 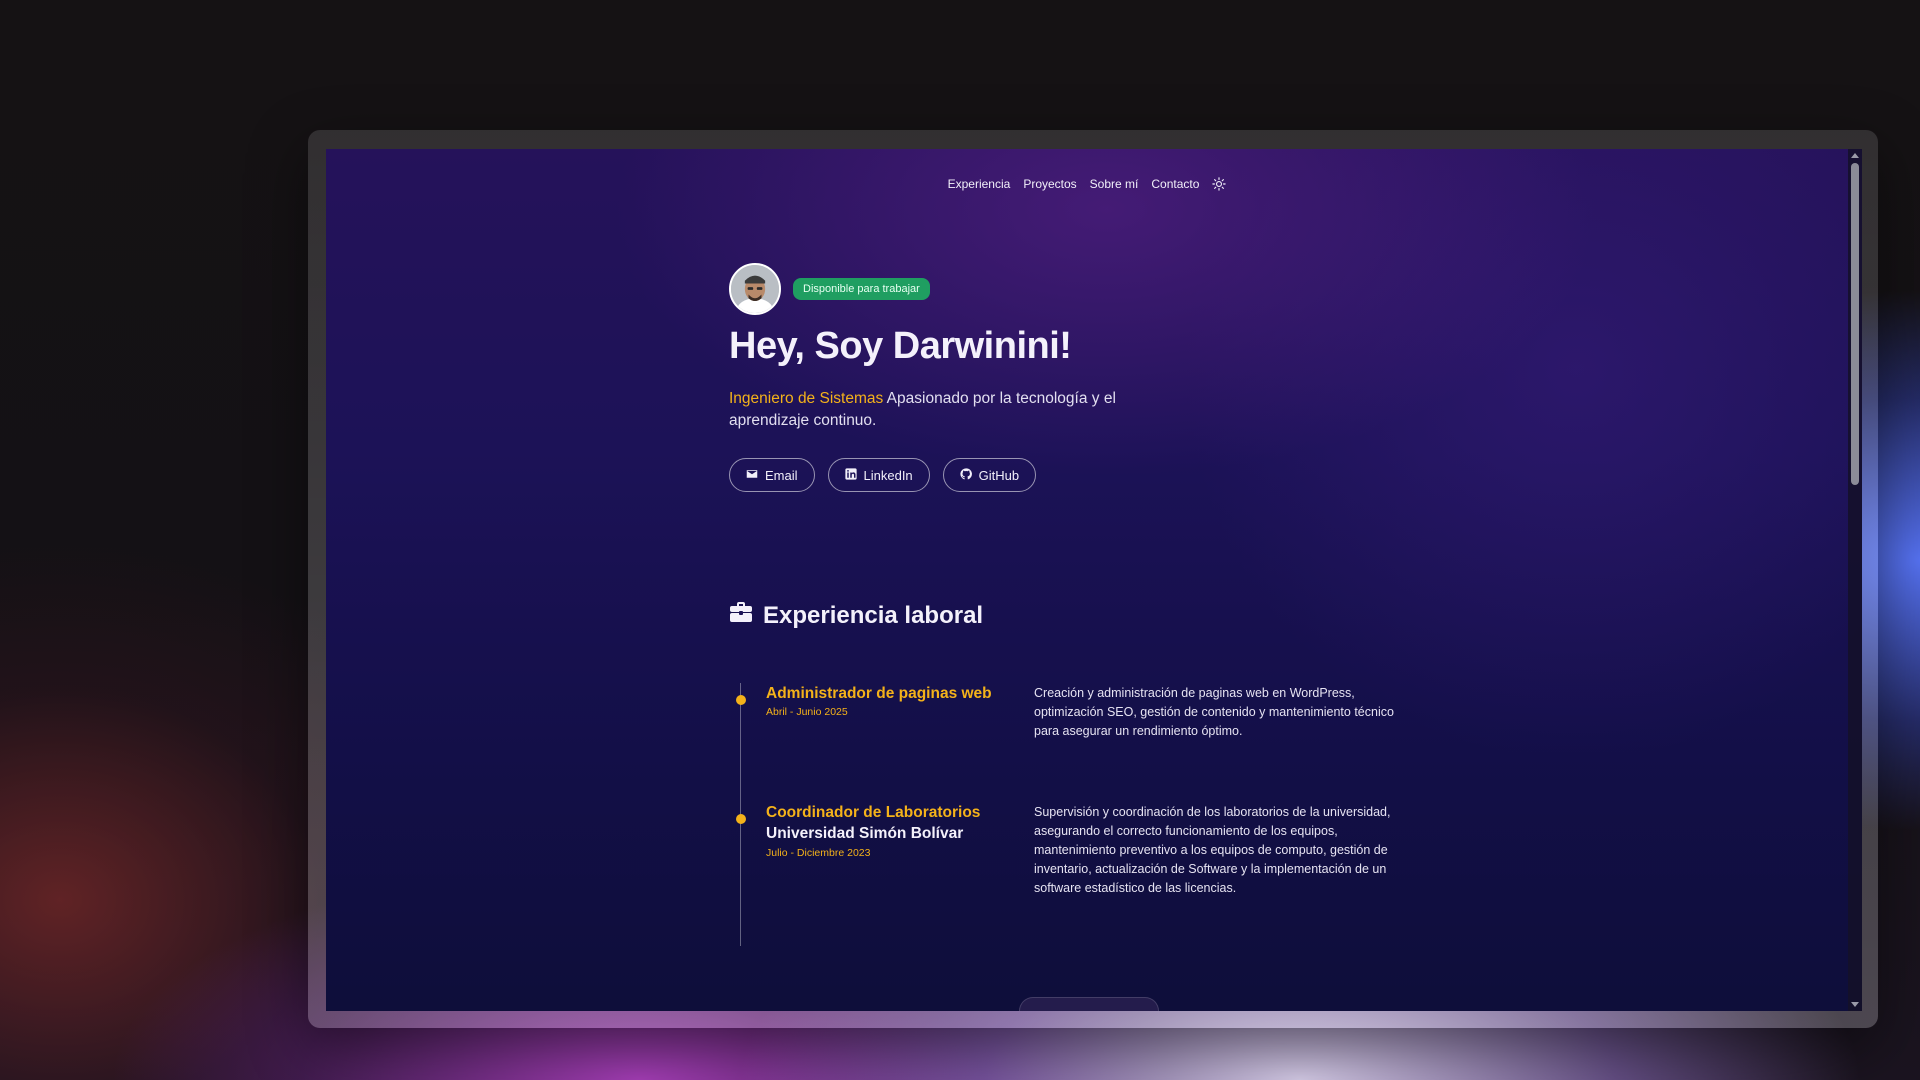 I want to click on experience-dates: Julio - Diciembre 2023, so click(x=818, y=853).